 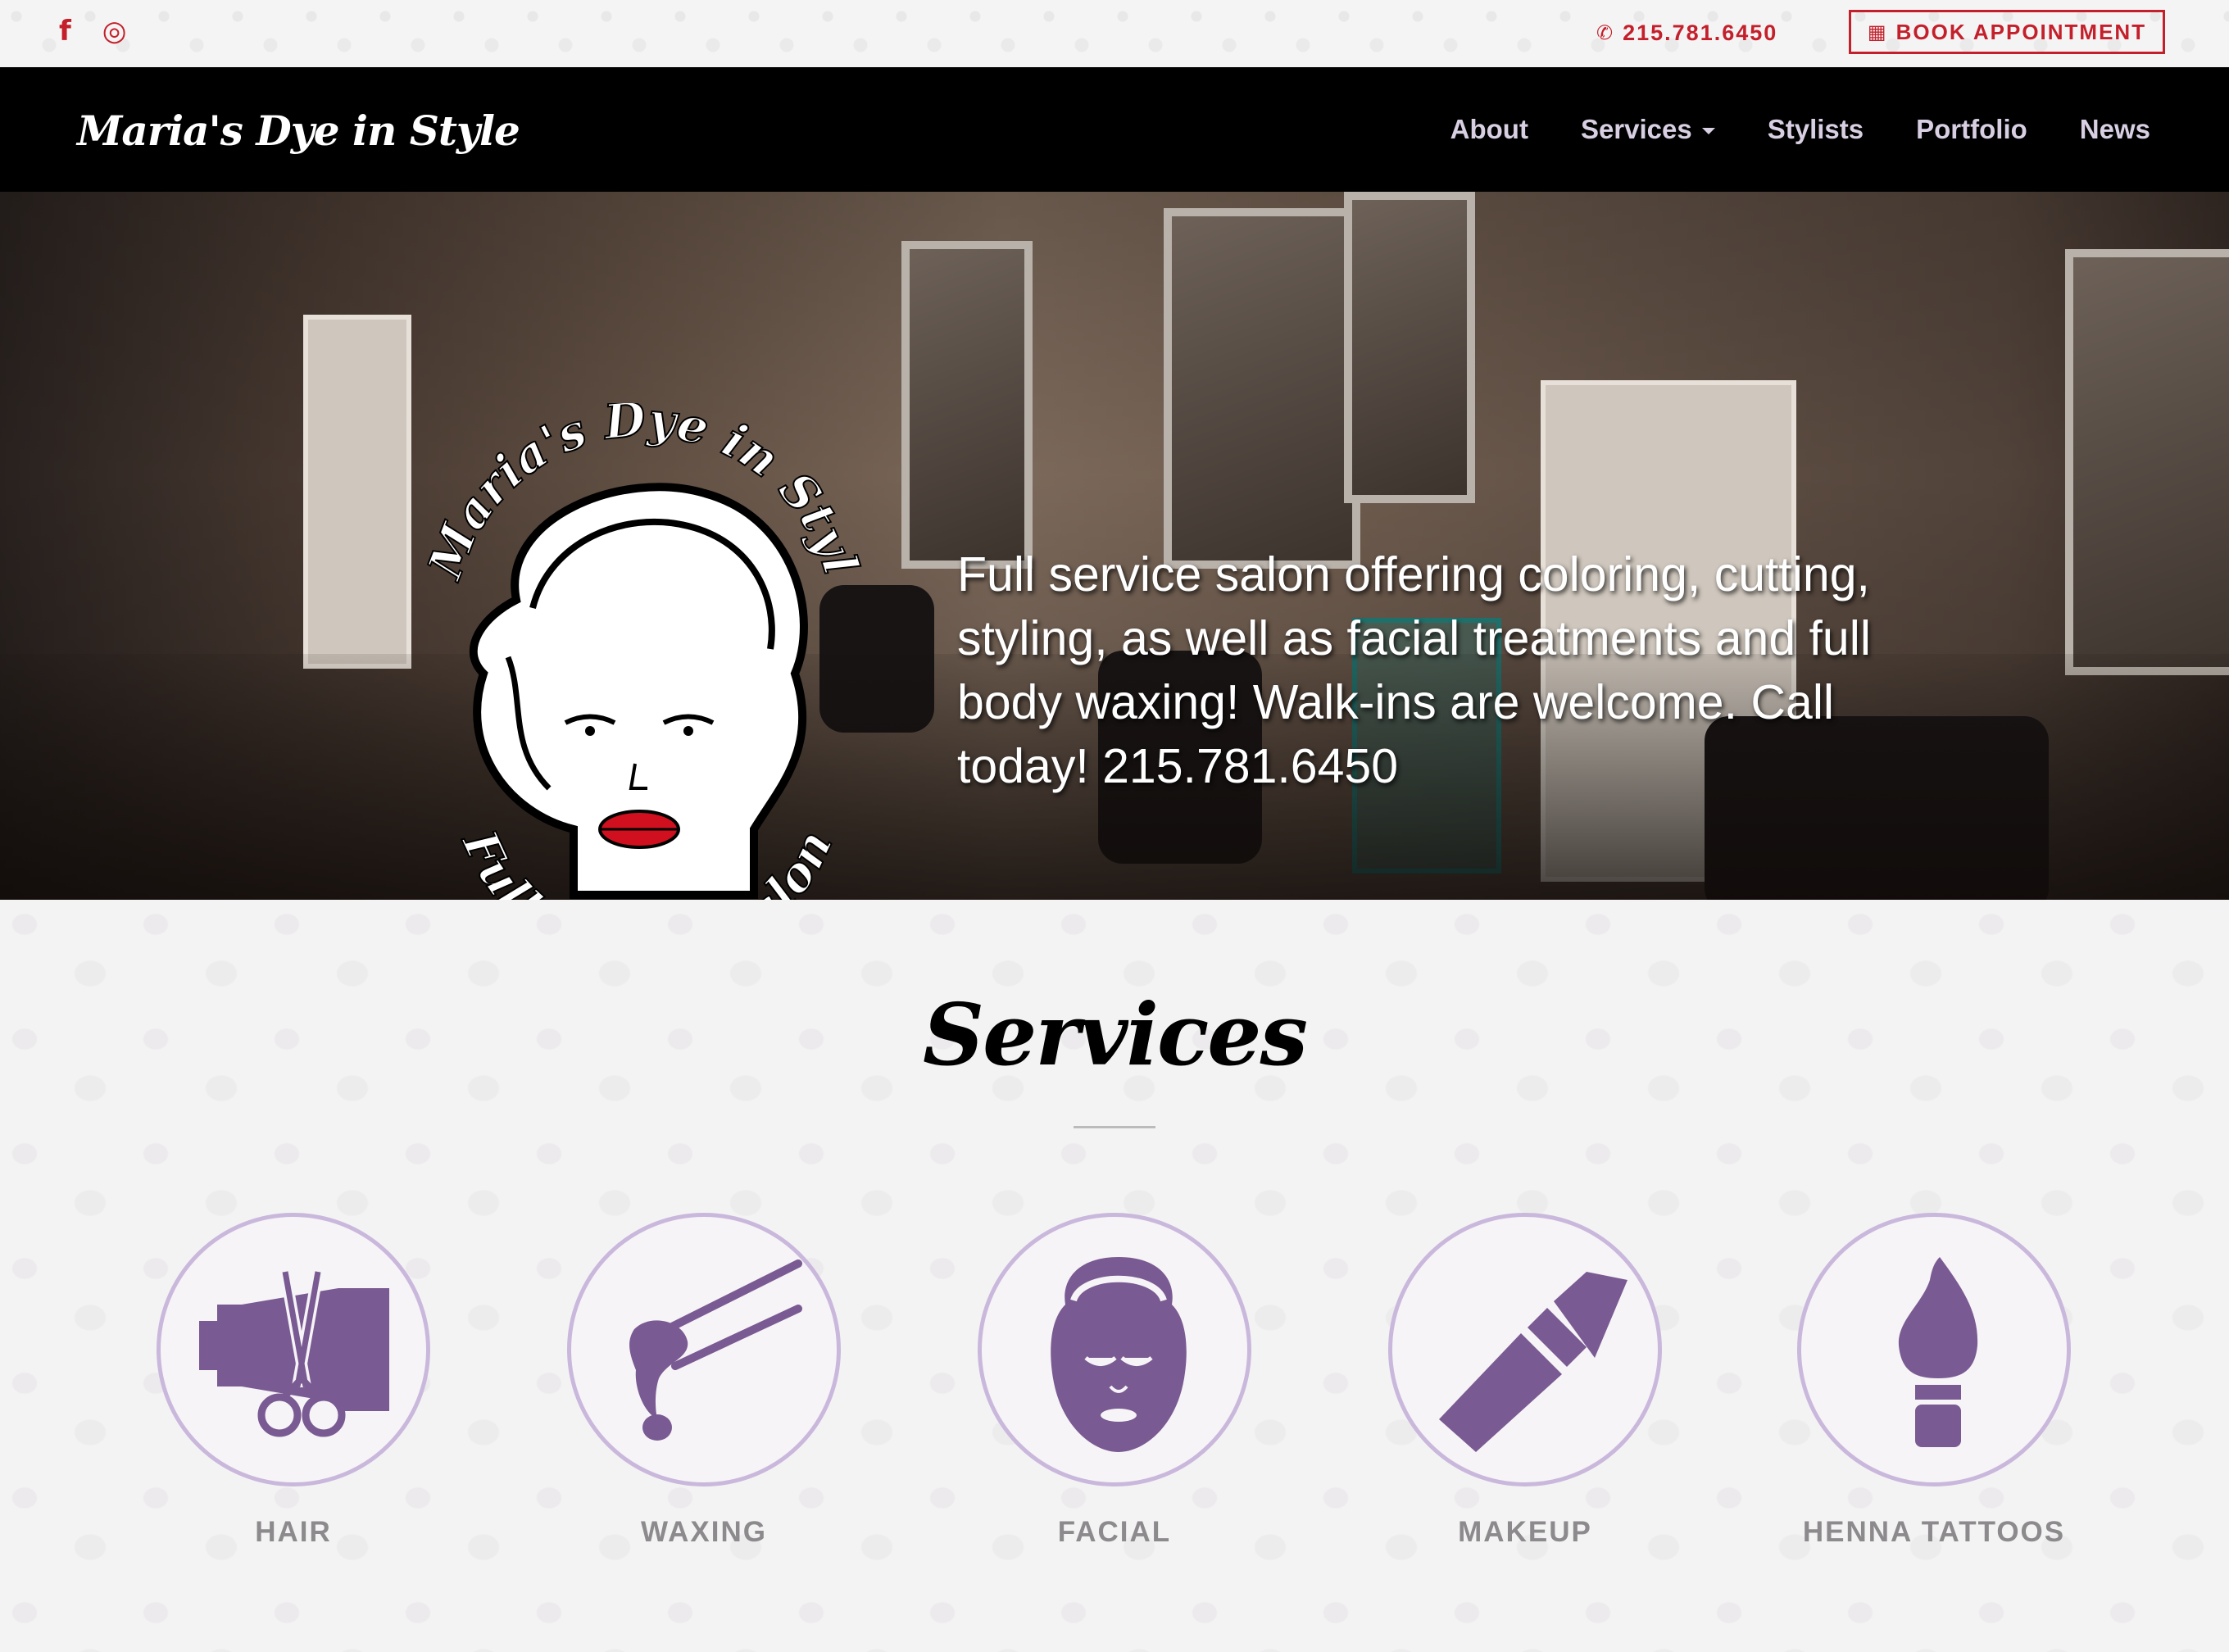 I want to click on nav-about: About, so click(x=1489, y=129).